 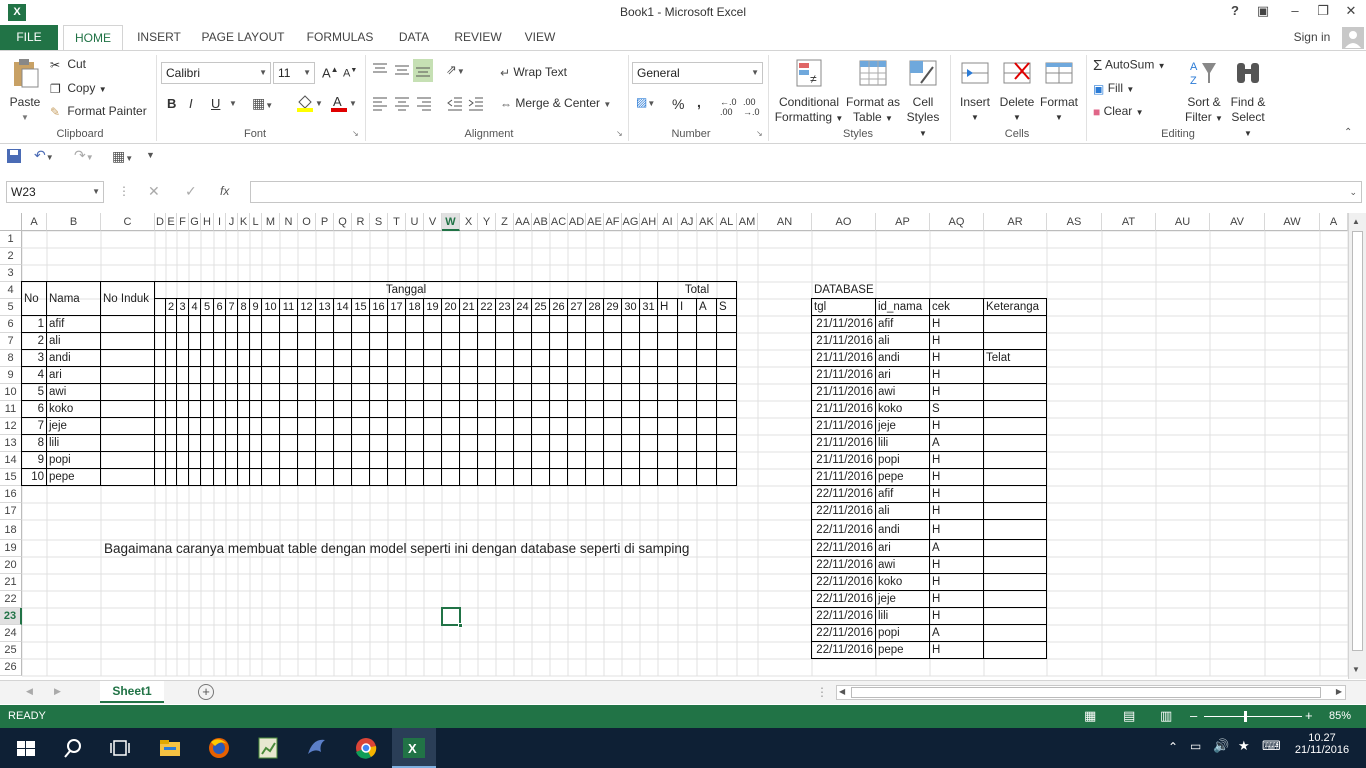 What do you see at coordinates (98, 111) in the screenshot?
I see `format-painter-button: ✎ Format Painter` at bounding box center [98, 111].